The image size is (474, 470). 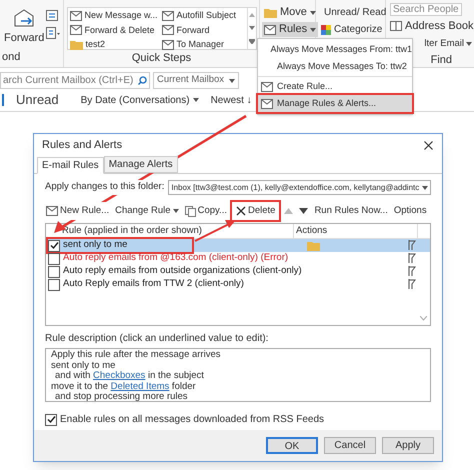 What do you see at coordinates (193, 30) in the screenshot?
I see `quick-step-item: Forward` at bounding box center [193, 30].